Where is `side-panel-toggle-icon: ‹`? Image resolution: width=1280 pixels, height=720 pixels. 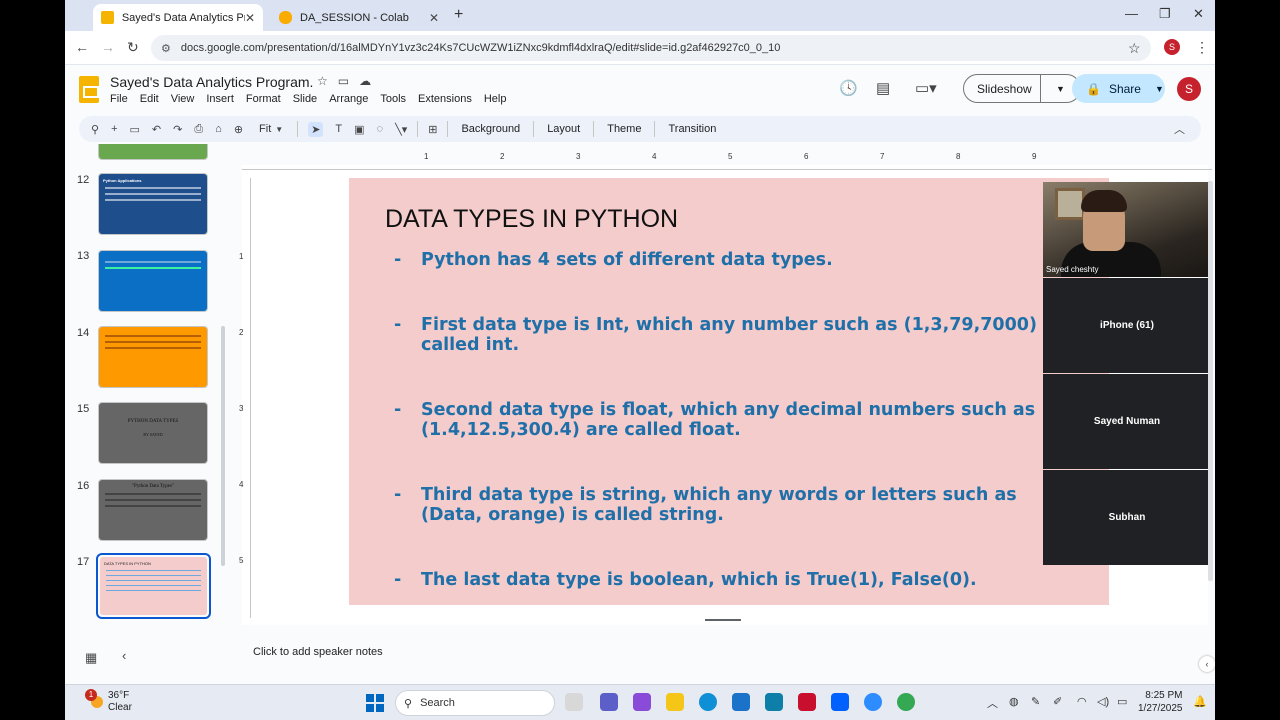 side-panel-toggle-icon: ‹ is located at coordinates (1207, 664).